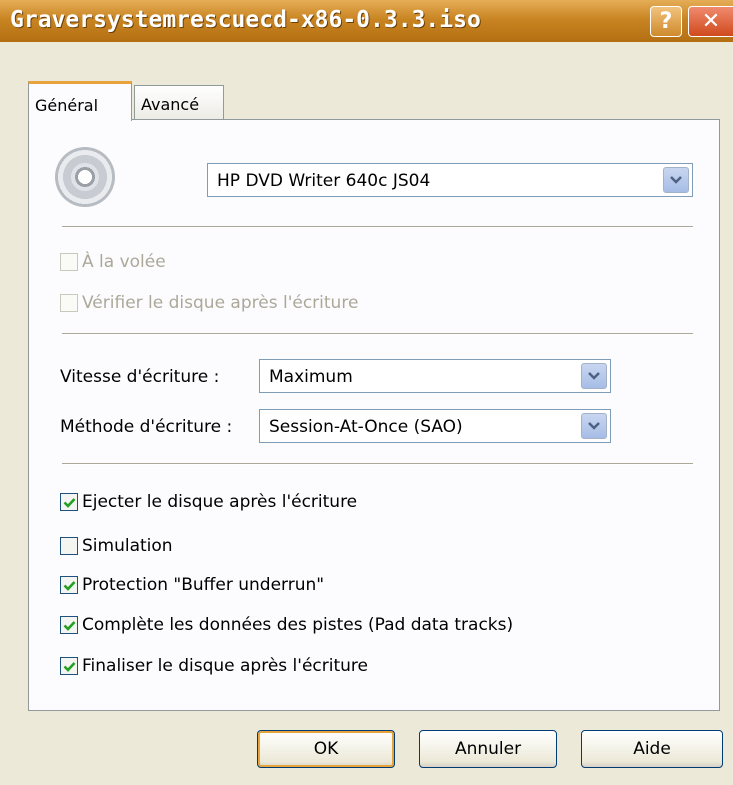 The image size is (733, 785). Describe the element at coordinates (324, 181) in the screenshot. I see `drive-select-value: HP DVD Writer 640c JS04` at that location.